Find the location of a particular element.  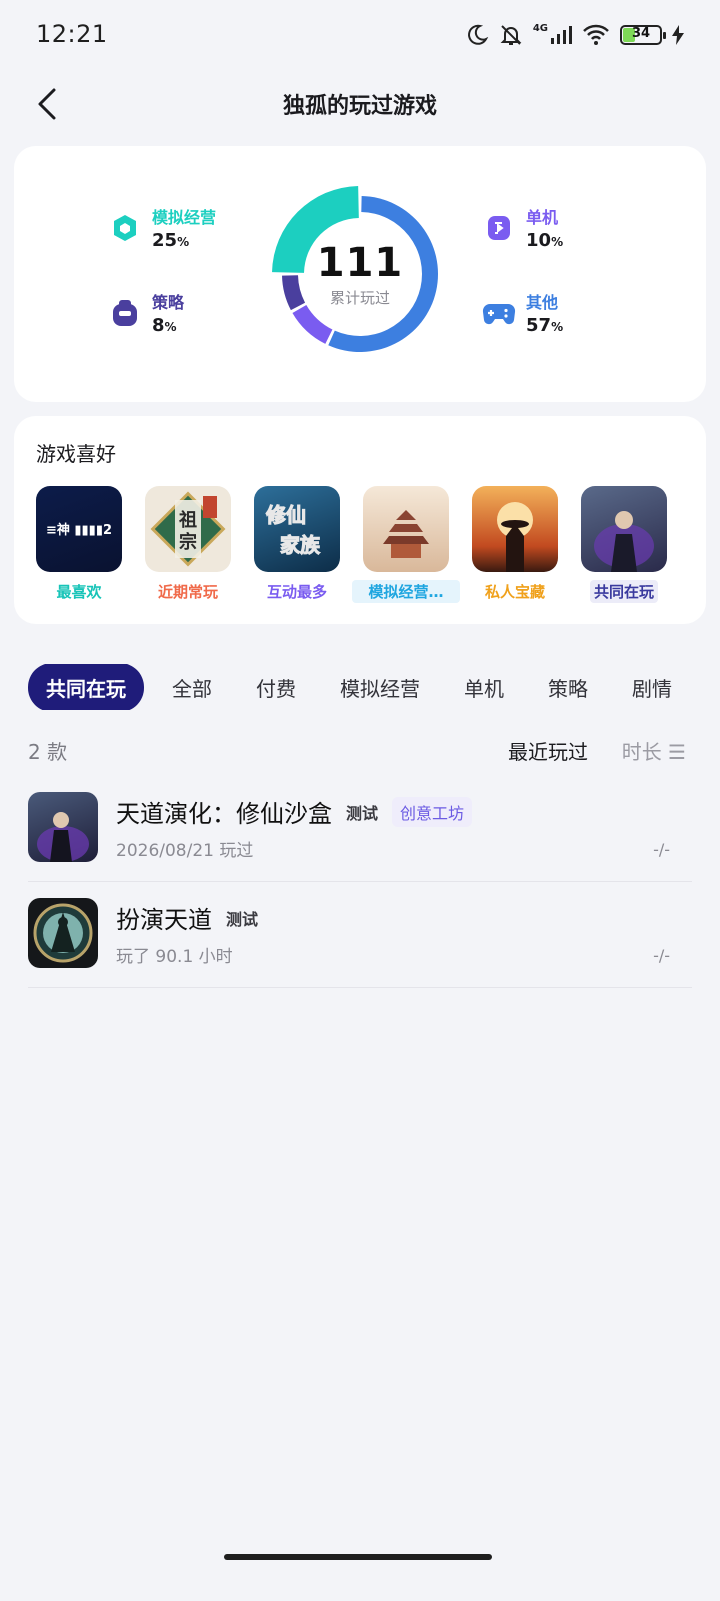

svg-text: 宗 is located at coordinates (188, 542).